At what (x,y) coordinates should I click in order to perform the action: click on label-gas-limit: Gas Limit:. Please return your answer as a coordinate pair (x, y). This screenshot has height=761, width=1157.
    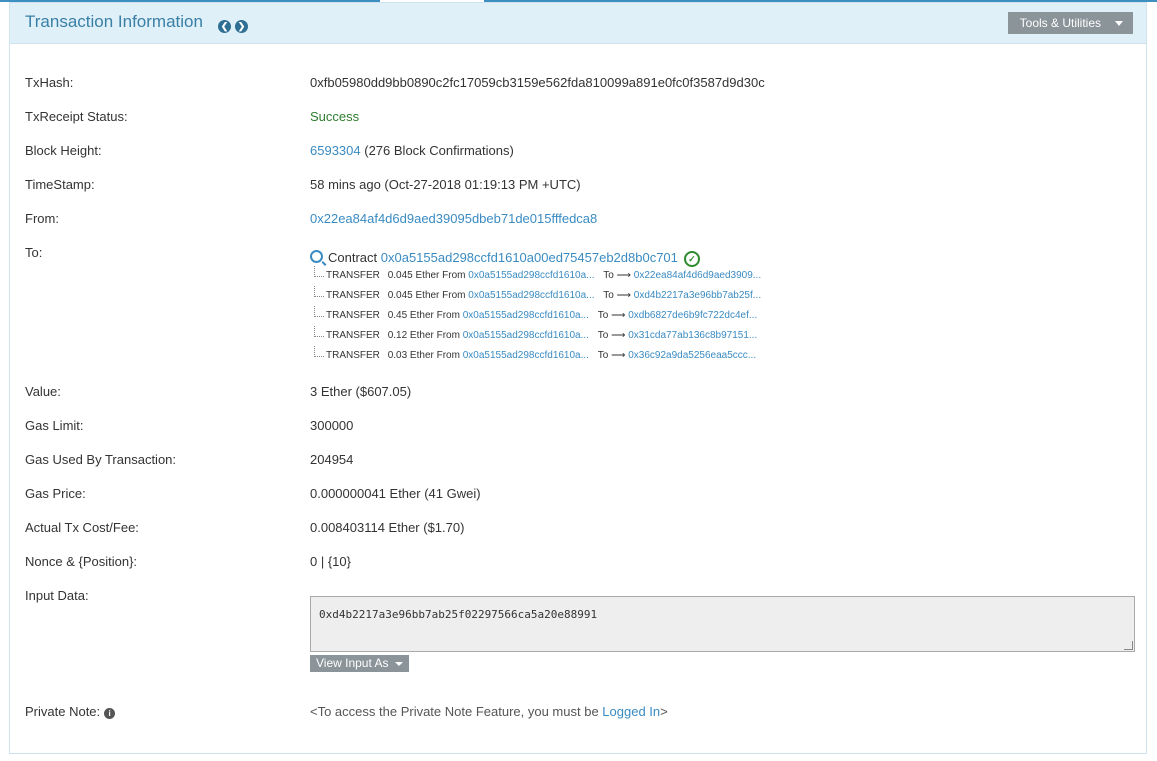
    Looking at the image, I should click on (54, 425).